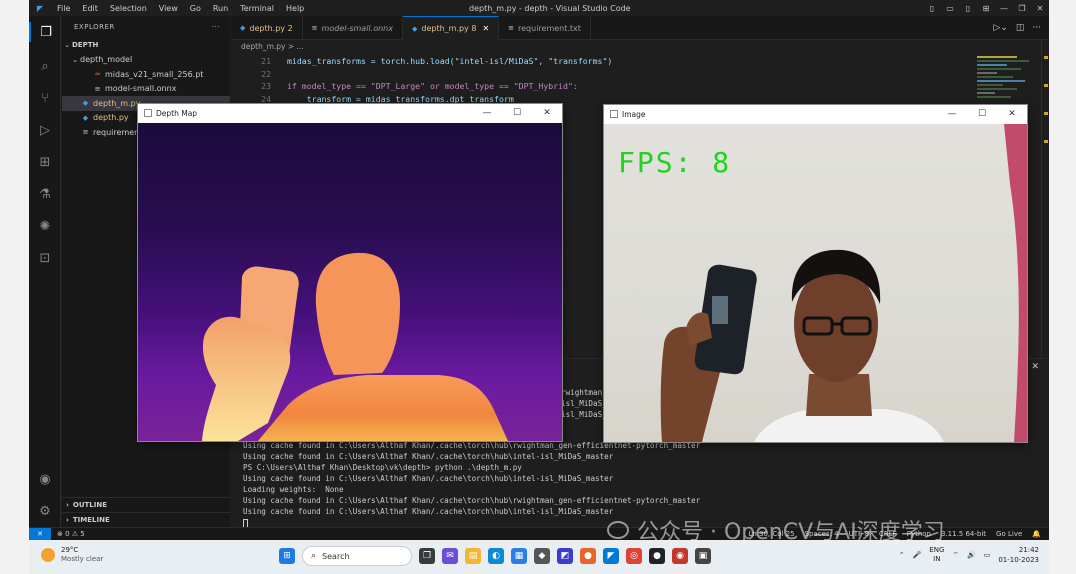 This screenshot has width=1076, height=574. I want to click on menu-help: Help, so click(295, 8).